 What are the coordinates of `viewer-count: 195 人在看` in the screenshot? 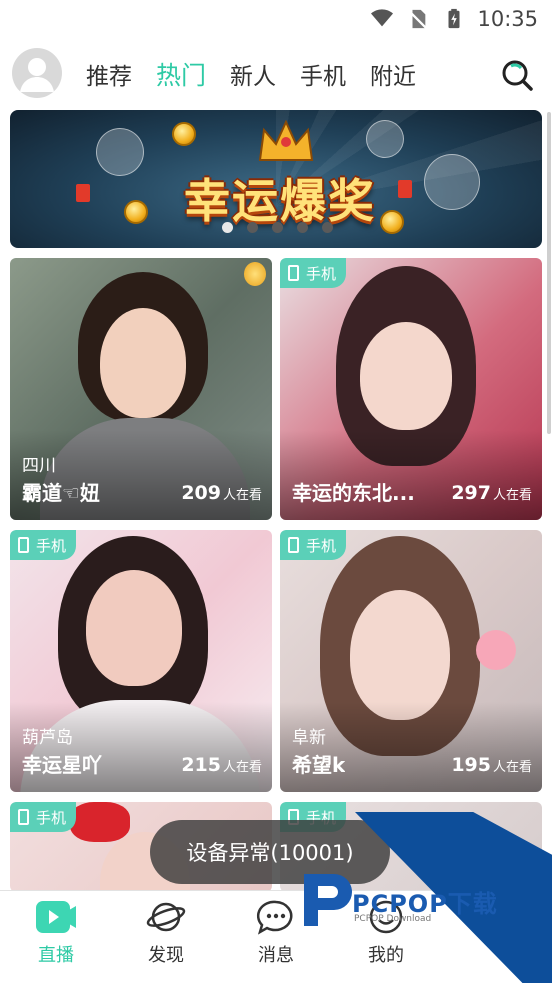 It's located at (491, 765).